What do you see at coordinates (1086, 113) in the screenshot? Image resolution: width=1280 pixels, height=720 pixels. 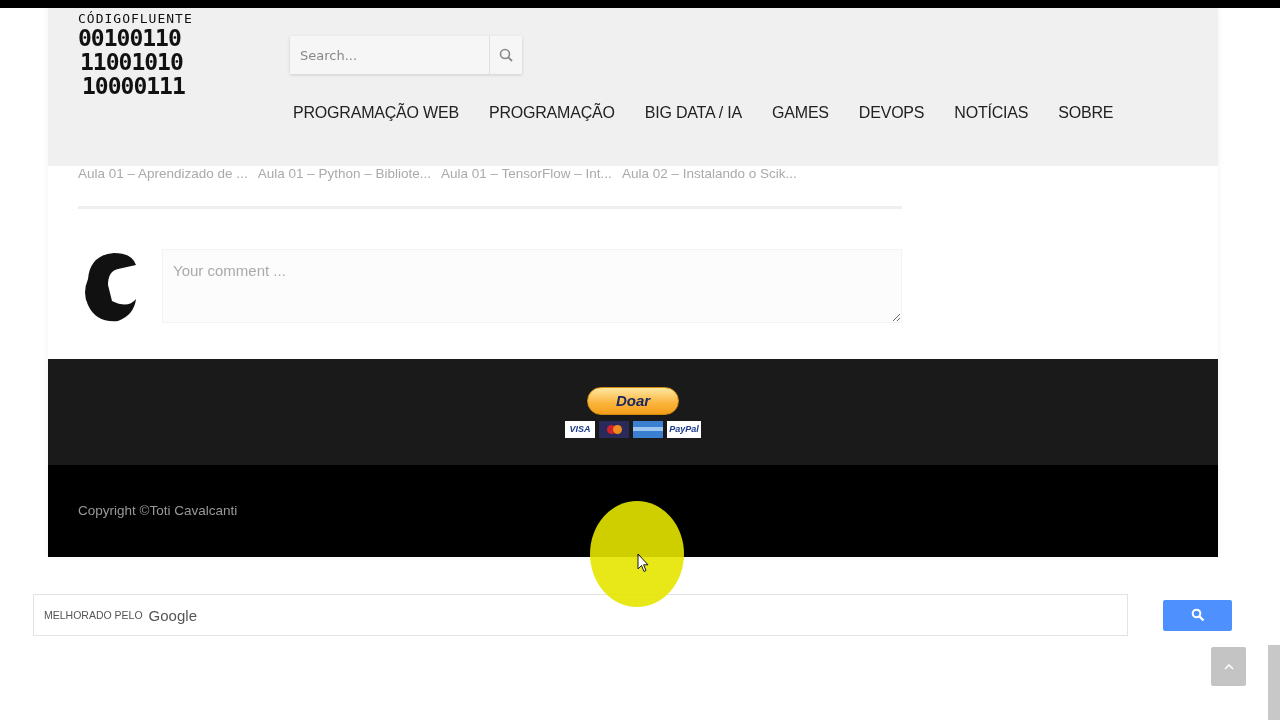 I see `nav-link: SOBRE` at bounding box center [1086, 113].